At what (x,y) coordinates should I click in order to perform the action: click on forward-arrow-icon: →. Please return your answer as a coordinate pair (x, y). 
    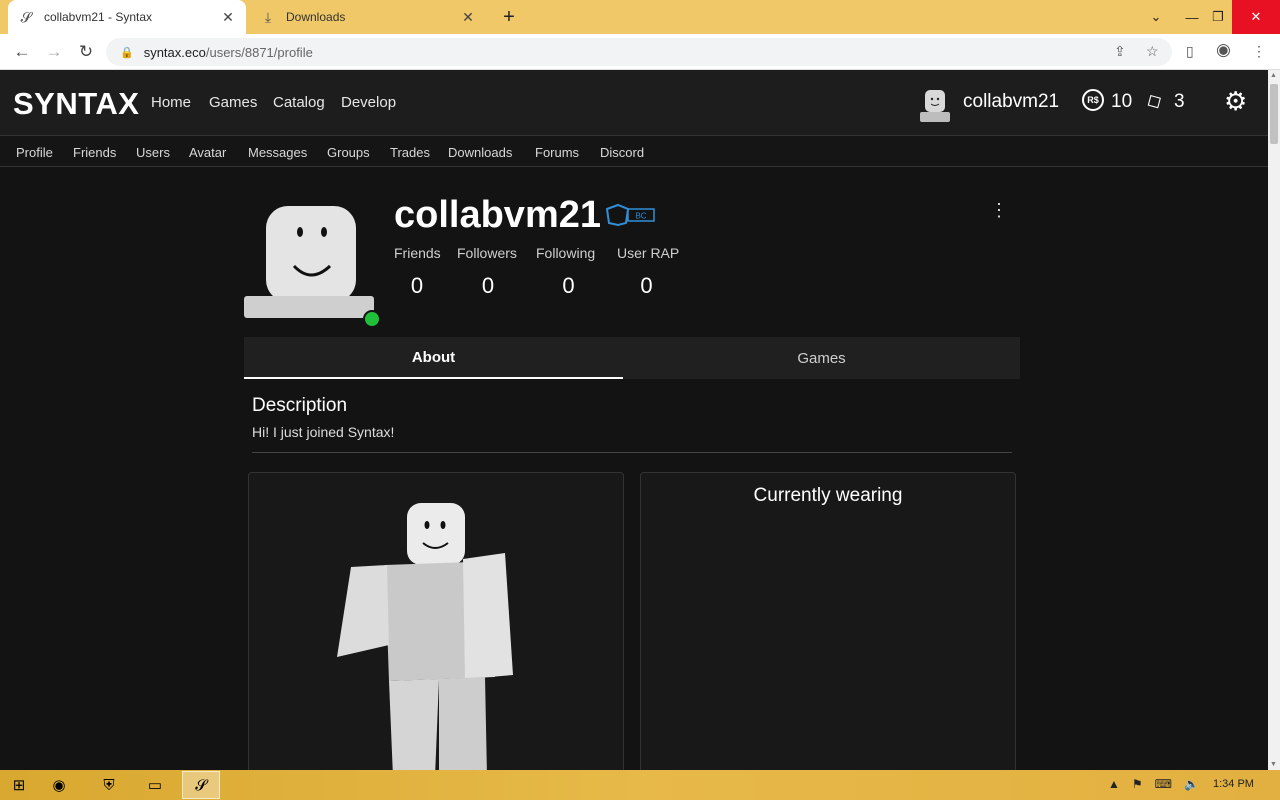
    Looking at the image, I should click on (54, 52).